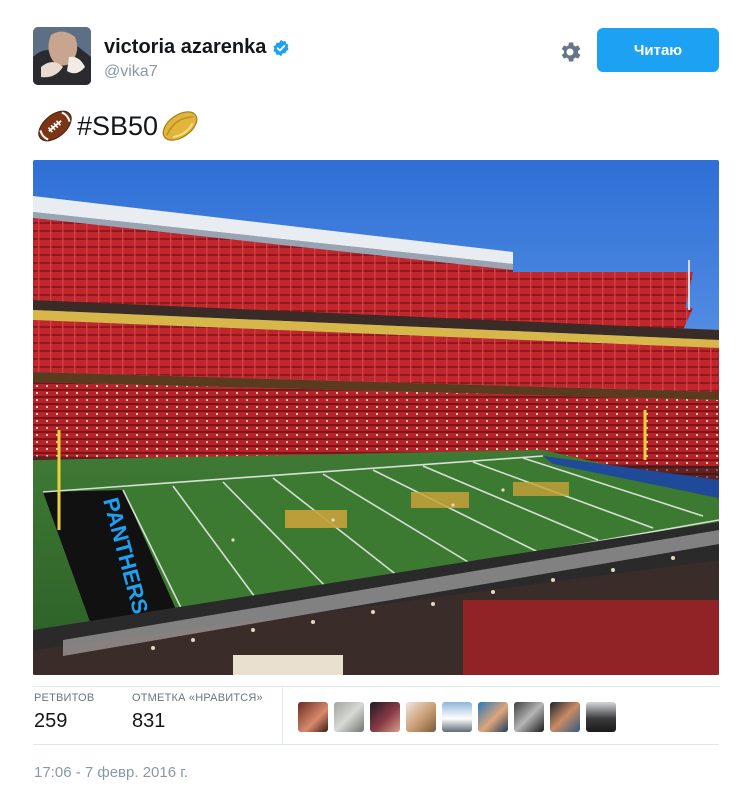 The width and height of the screenshot is (750, 795). What do you see at coordinates (281, 48) in the screenshot?
I see `verified-badge-icon` at bounding box center [281, 48].